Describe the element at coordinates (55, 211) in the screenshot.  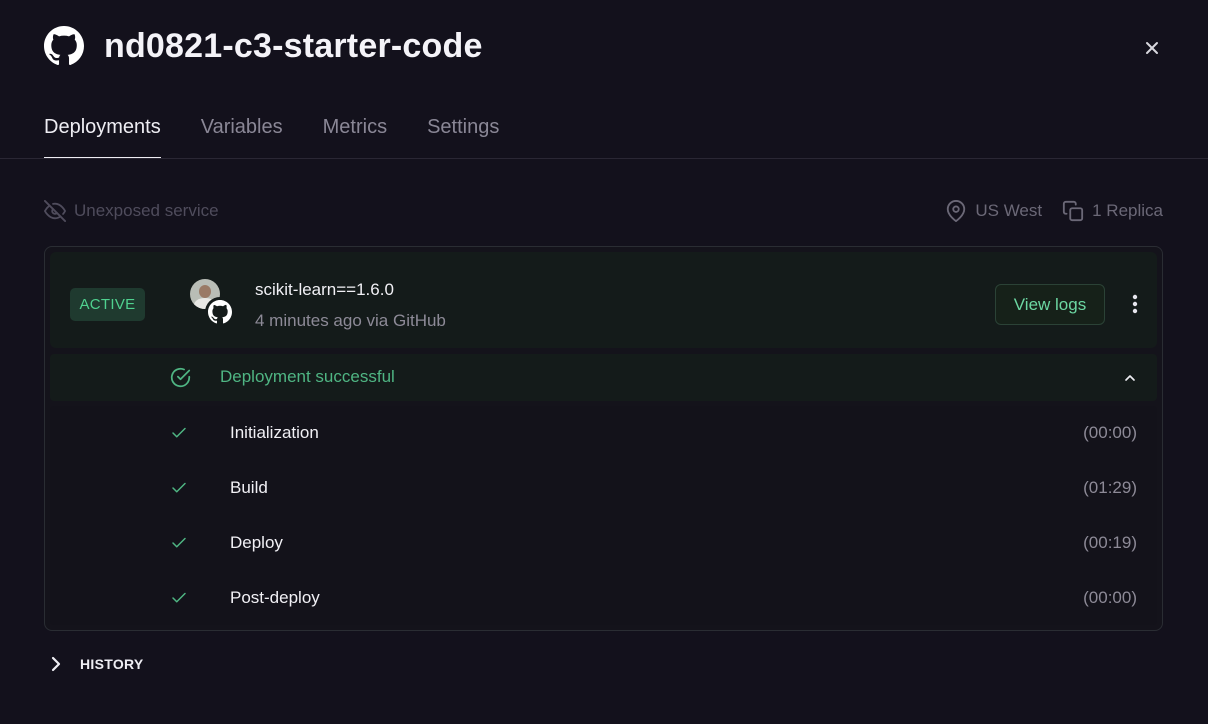
I see `eye-off-icon` at that location.